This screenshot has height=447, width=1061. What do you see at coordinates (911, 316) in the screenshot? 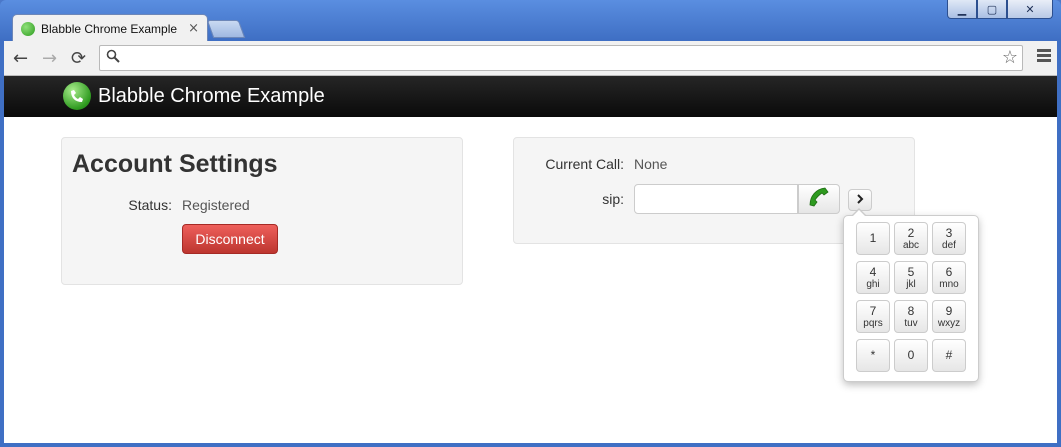
I see `dialpad-key-8: 8 tuv` at bounding box center [911, 316].